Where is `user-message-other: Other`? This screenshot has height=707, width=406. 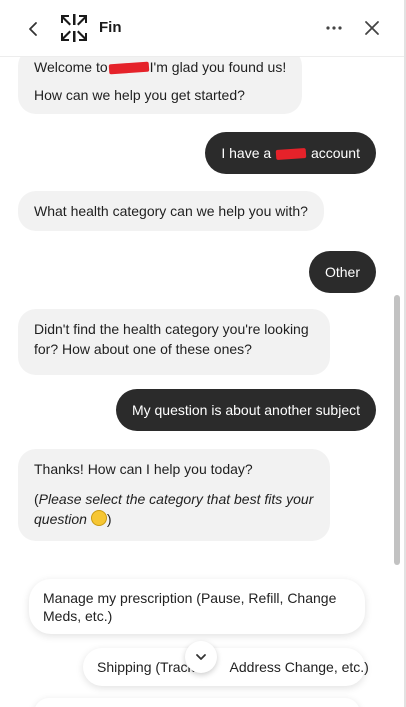
user-message-other: Other is located at coordinates (342, 272).